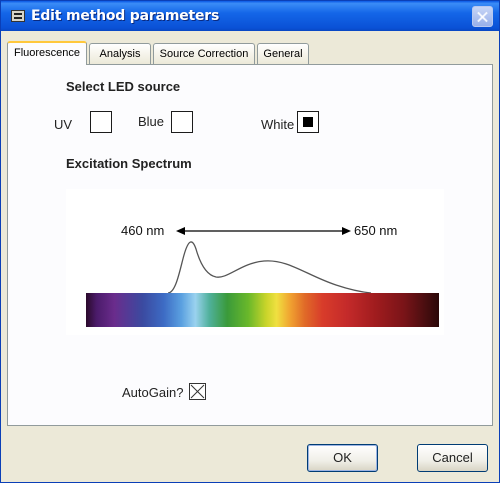  Describe the element at coordinates (120, 53) in the screenshot. I see `tab-analysis: Analysis` at that location.